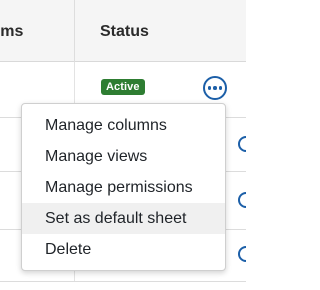  What do you see at coordinates (123, 218) in the screenshot?
I see `menu-item-set-default-sheet: Set as default sheet` at bounding box center [123, 218].